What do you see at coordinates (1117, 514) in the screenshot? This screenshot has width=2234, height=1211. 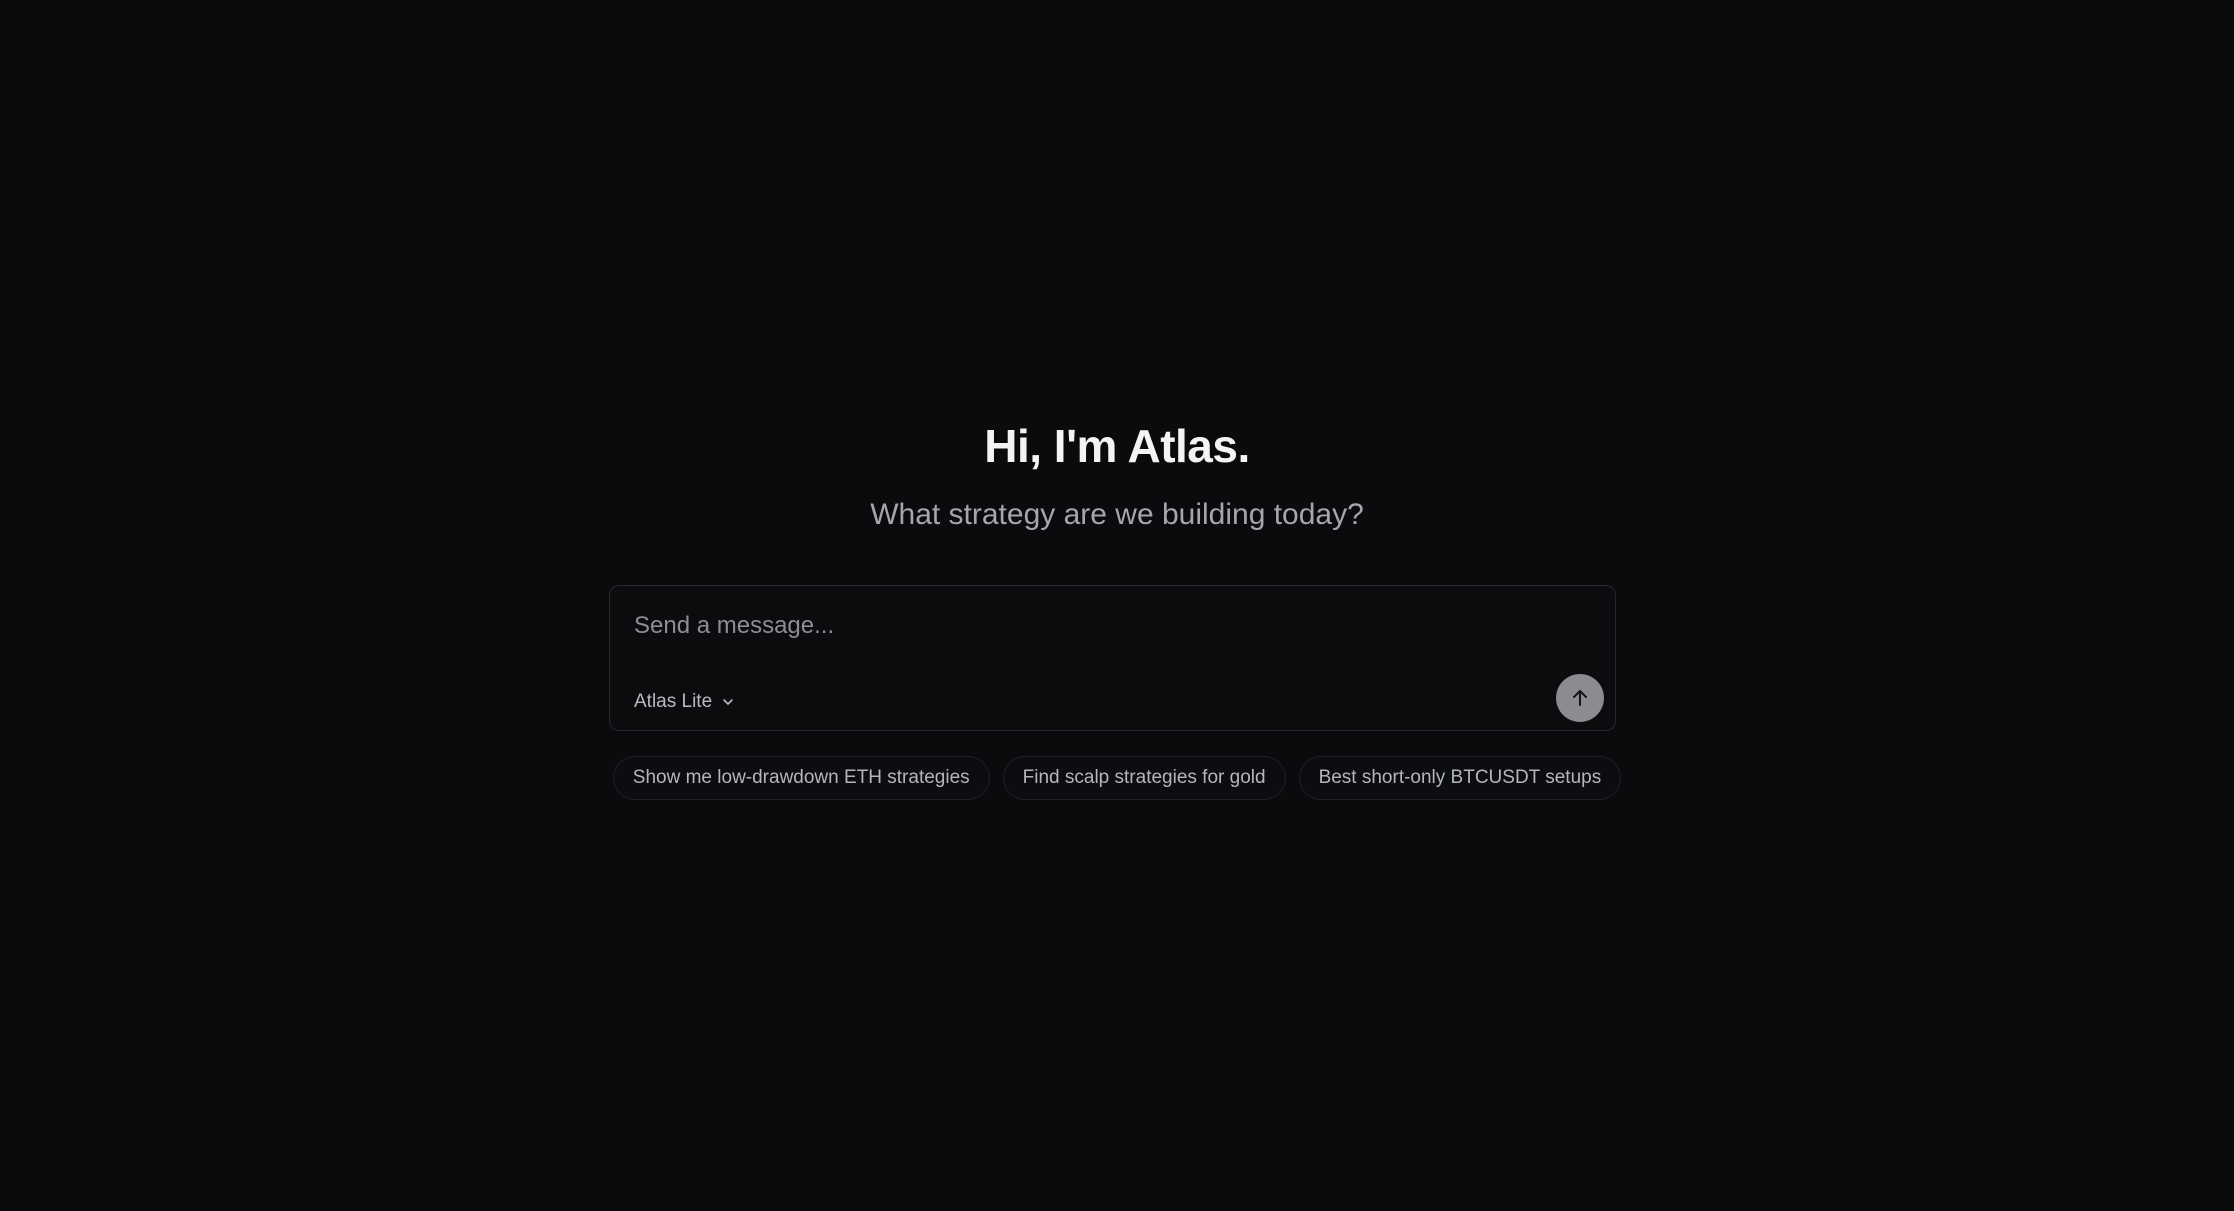 I see `greeting-subtitle: What strategy are we building today?` at bounding box center [1117, 514].